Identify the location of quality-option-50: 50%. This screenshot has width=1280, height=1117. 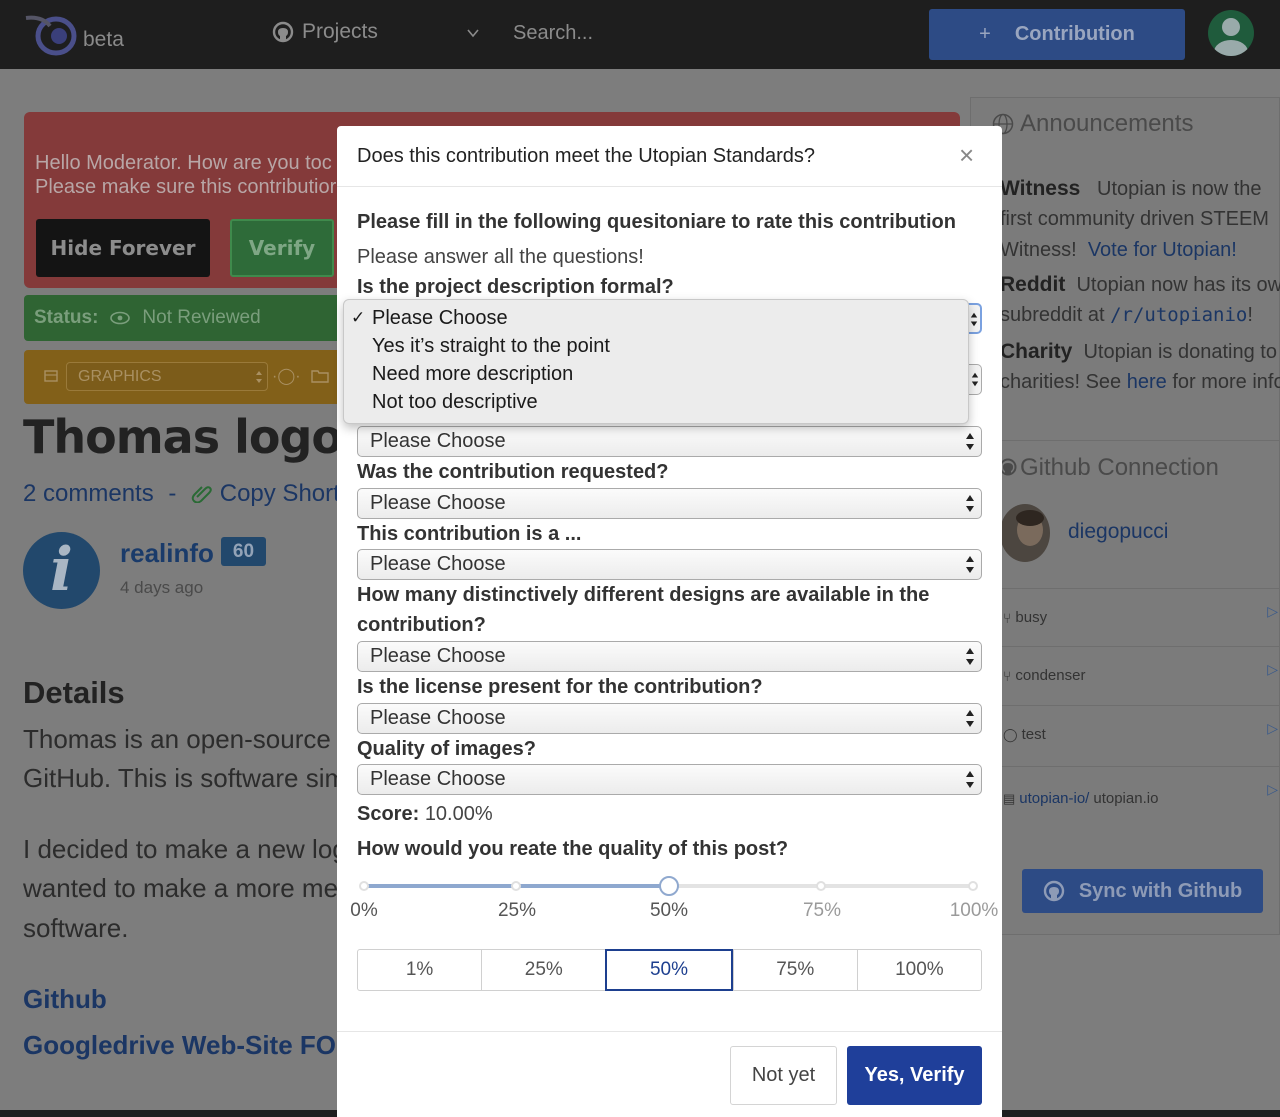
(669, 970).